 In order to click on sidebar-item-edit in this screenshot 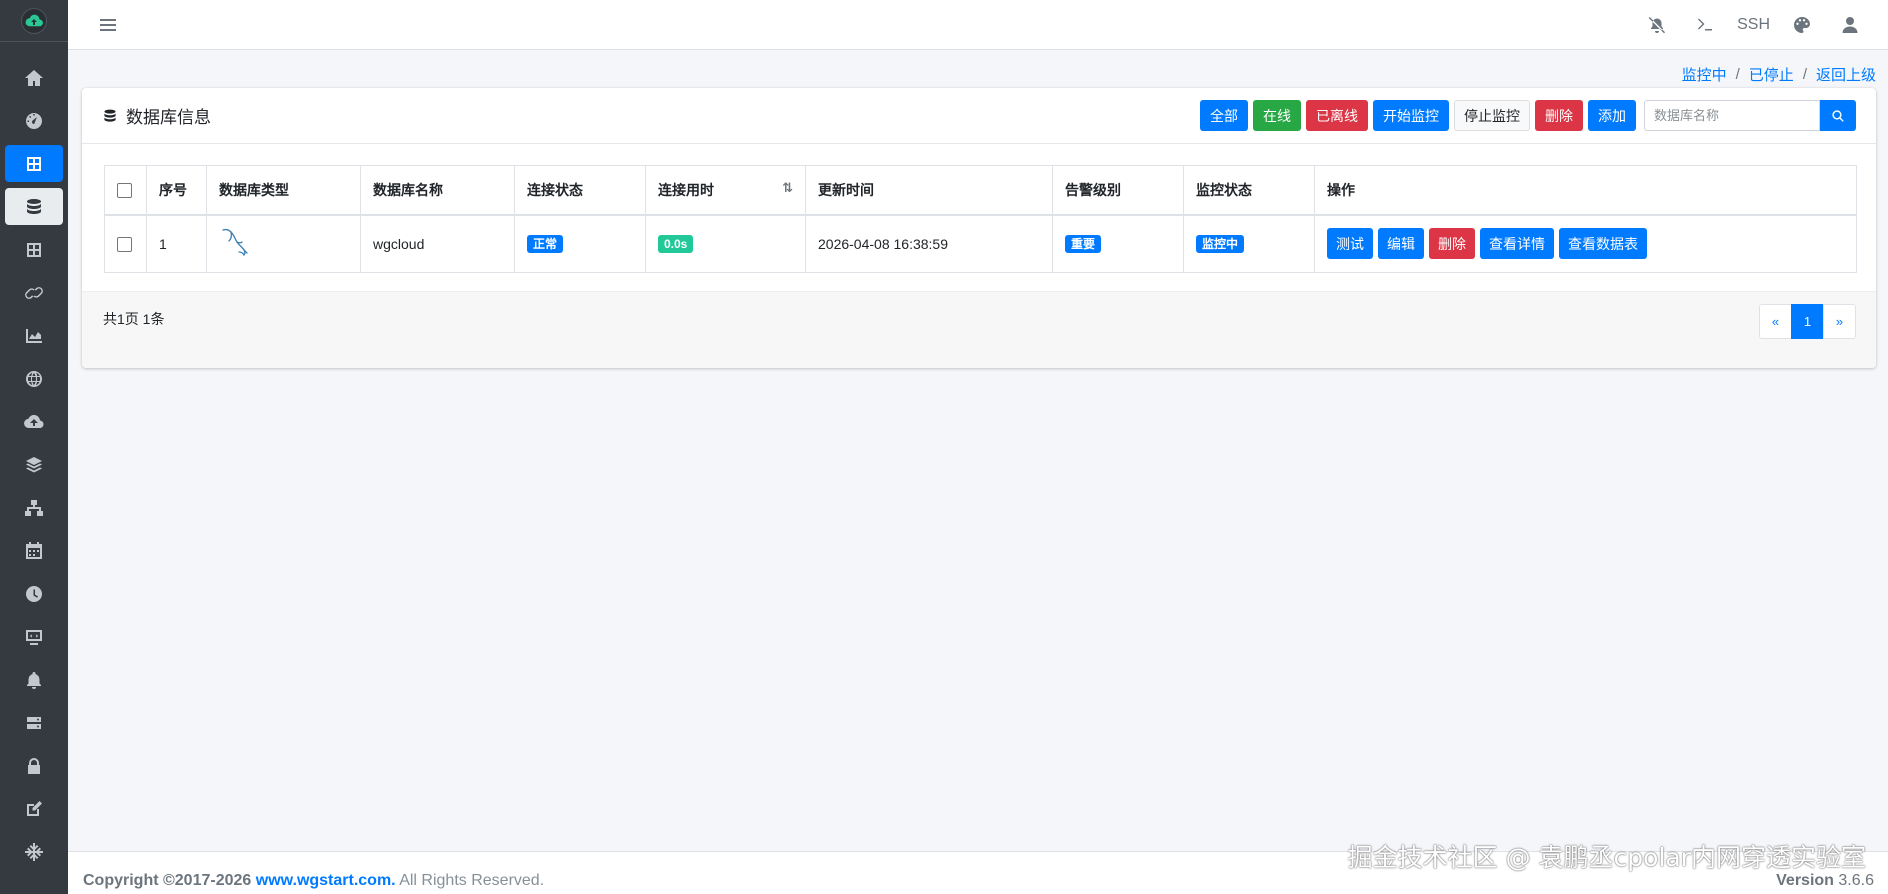, I will do `click(34, 808)`.